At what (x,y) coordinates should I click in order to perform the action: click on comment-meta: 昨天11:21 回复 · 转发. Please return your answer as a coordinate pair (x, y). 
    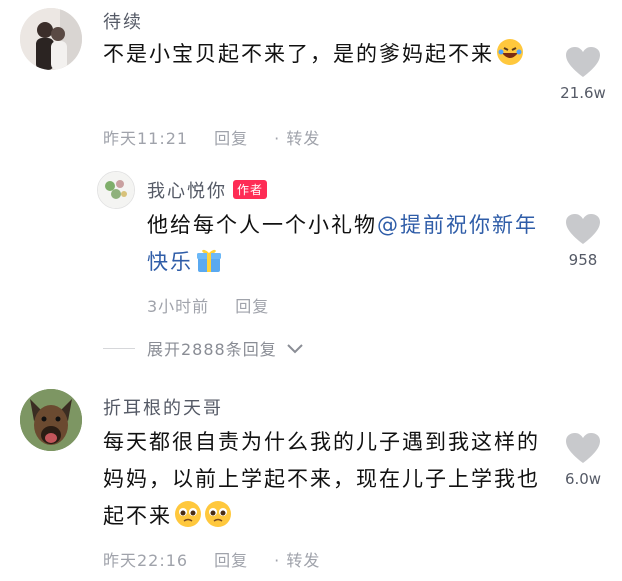
    Looking at the image, I should click on (224, 137).